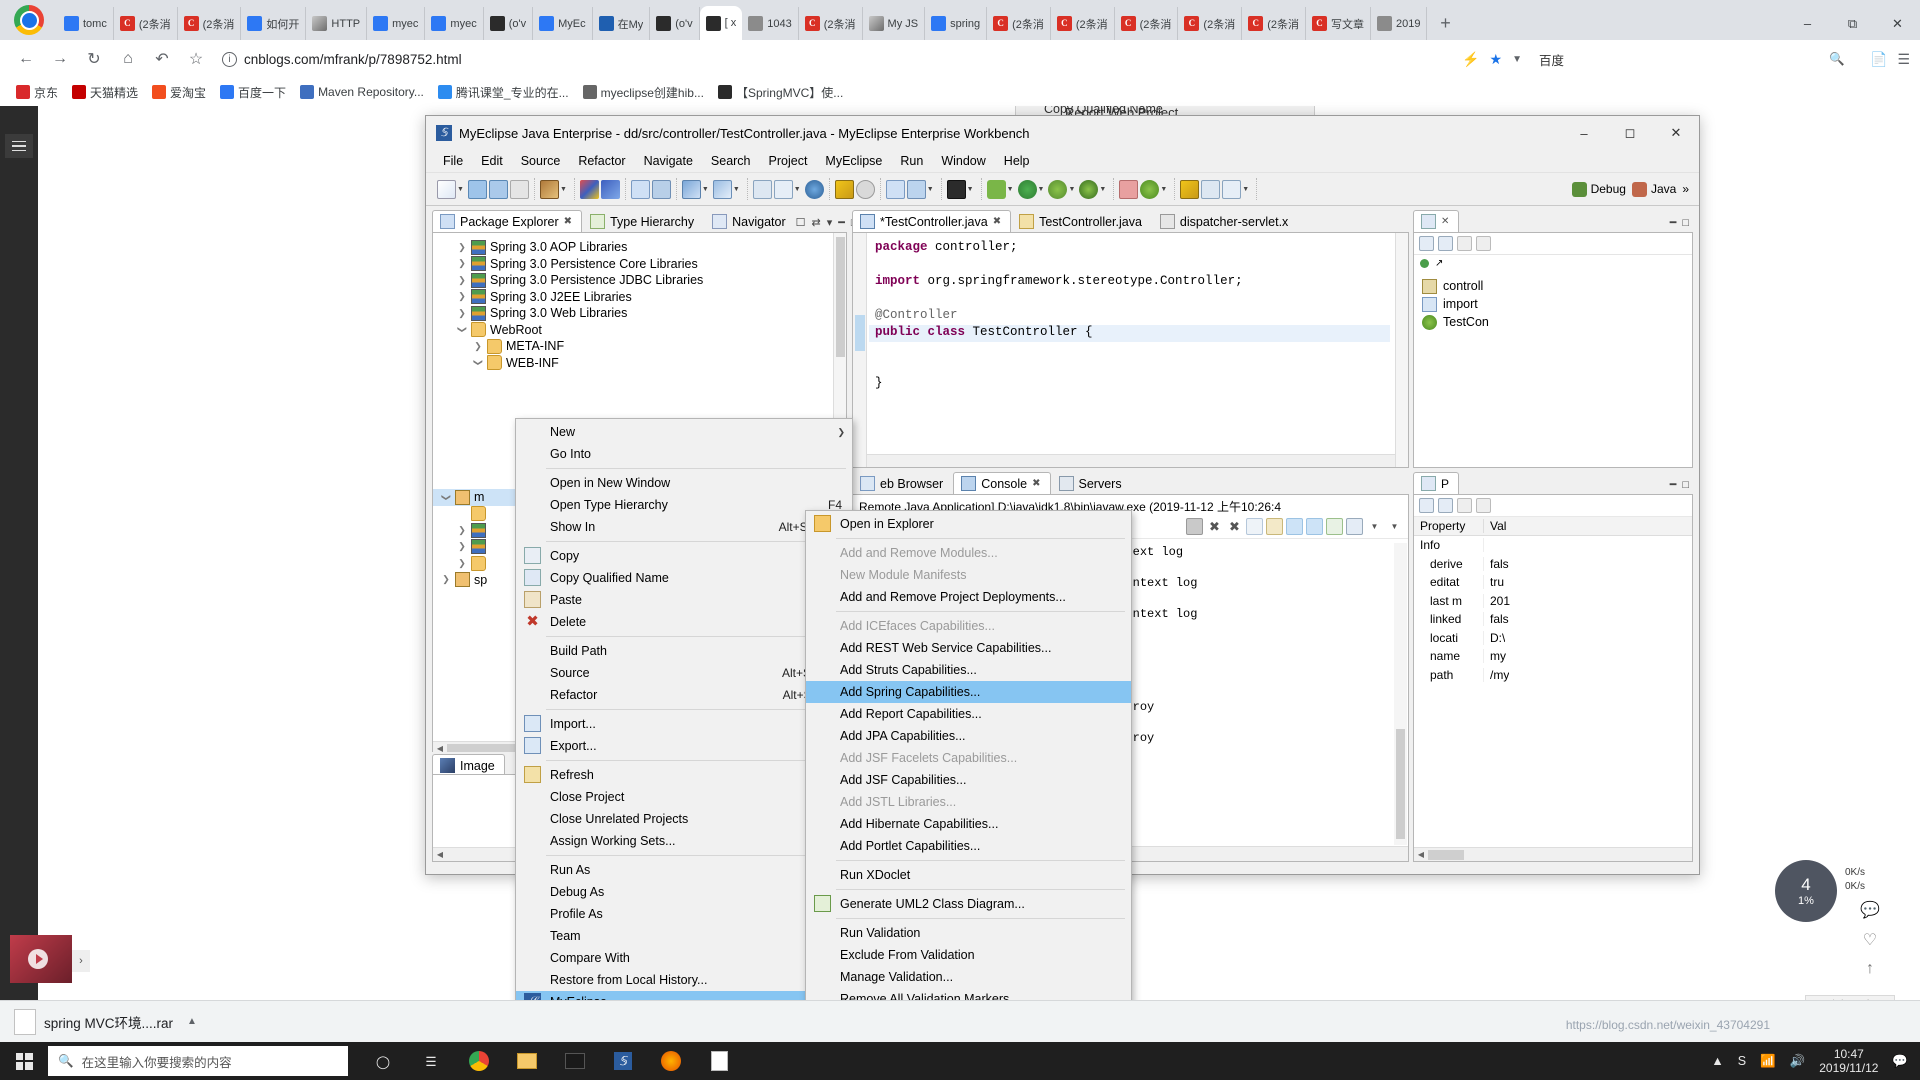 The height and width of the screenshot is (1080, 1920). What do you see at coordinates (675, 23) in the screenshot?
I see `browser-tab: (o'v` at bounding box center [675, 23].